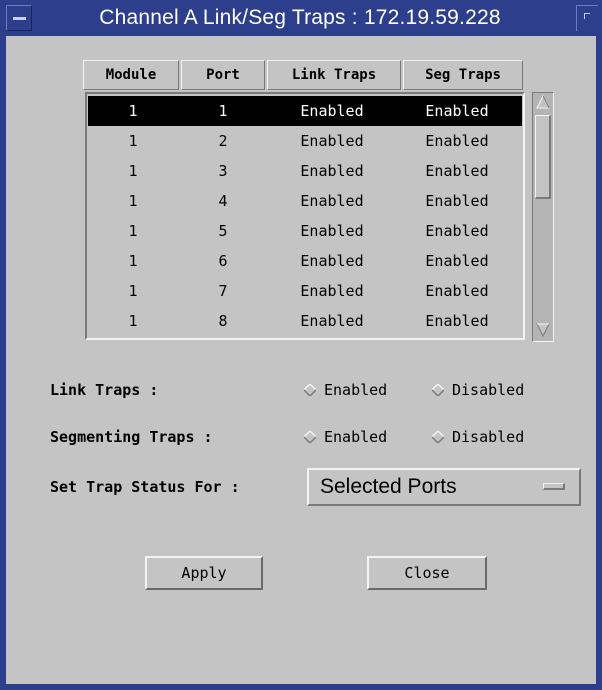  Describe the element at coordinates (223, 321) in the screenshot. I see `port-cell: 8` at that location.